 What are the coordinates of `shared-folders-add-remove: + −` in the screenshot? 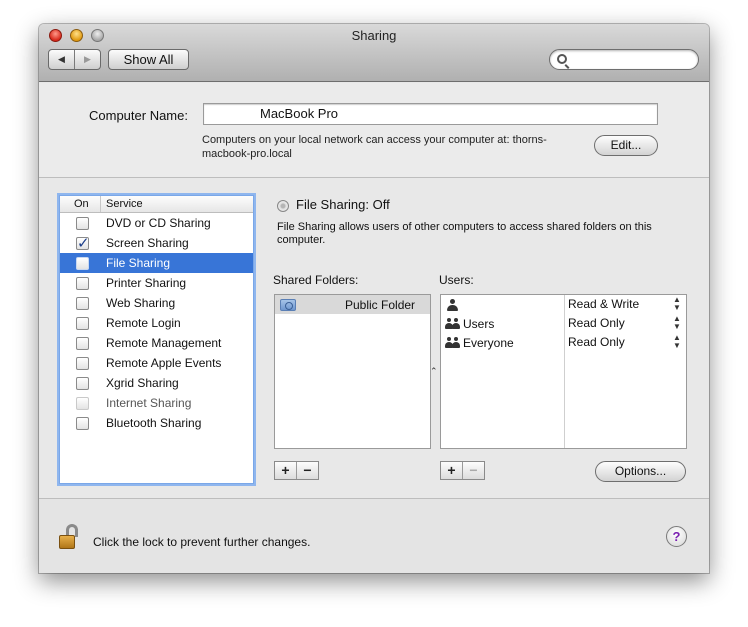 It's located at (296, 470).